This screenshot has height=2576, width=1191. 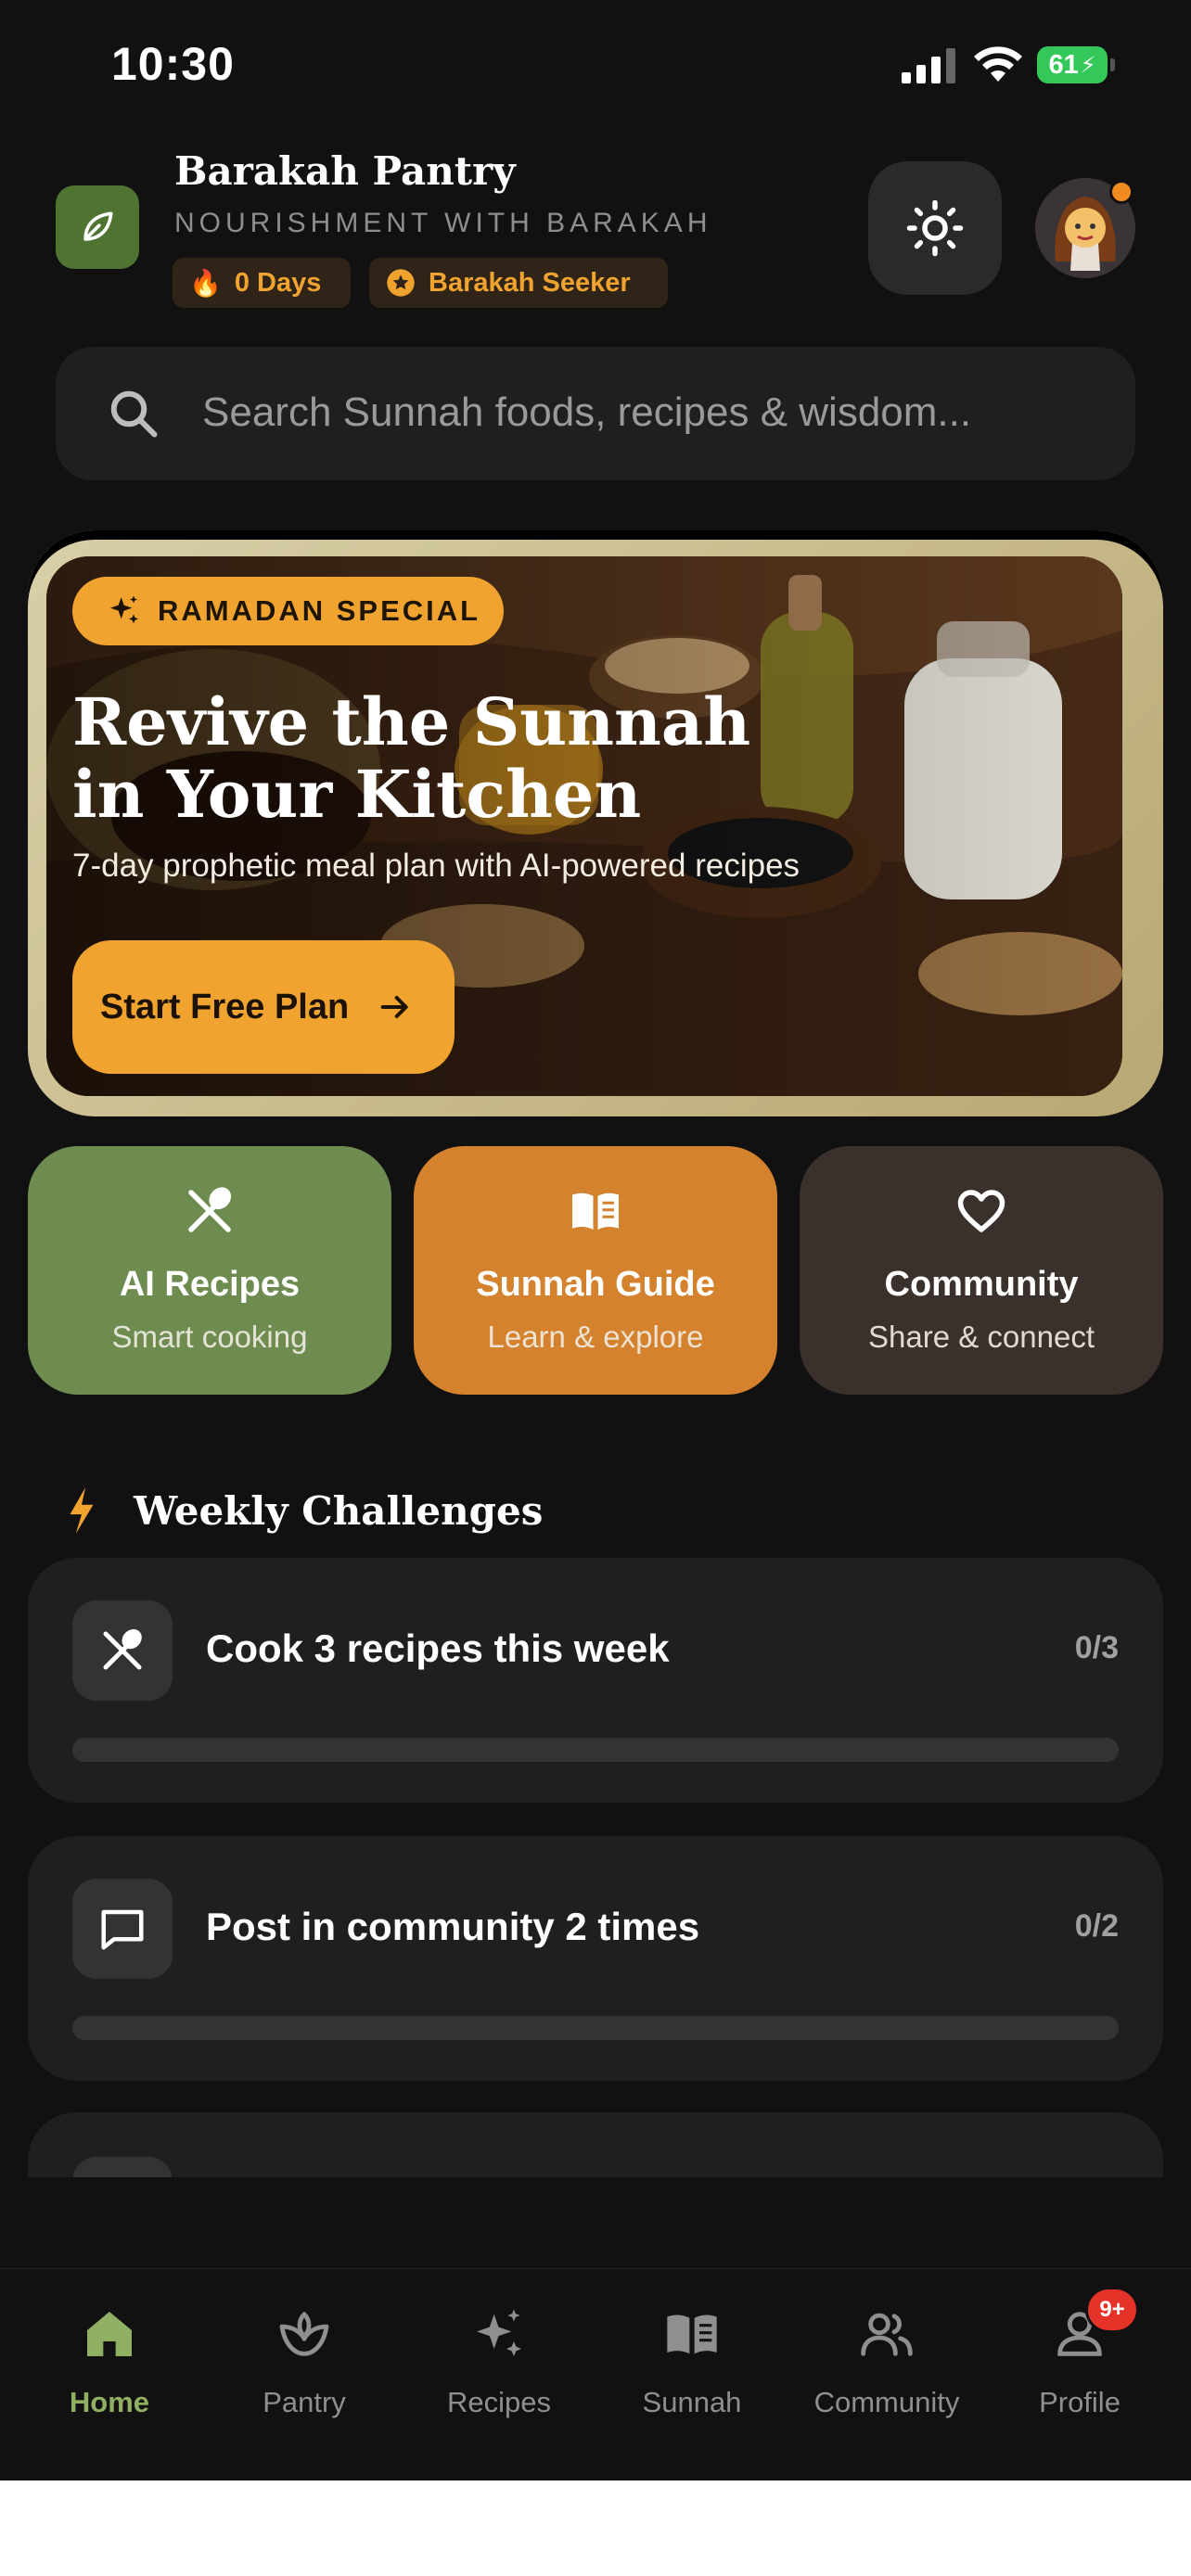 What do you see at coordinates (173, 64) in the screenshot?
I see `status-time: 10:30` at bounding box center [173, 64].